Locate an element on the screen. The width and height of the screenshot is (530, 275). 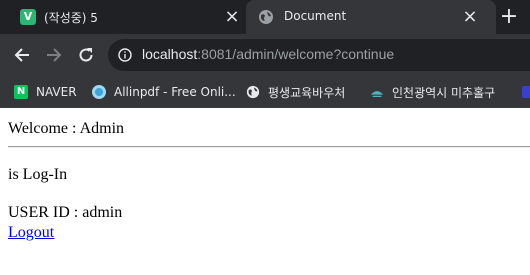
v-letter-icon: V is located at coordinates (28, 17).